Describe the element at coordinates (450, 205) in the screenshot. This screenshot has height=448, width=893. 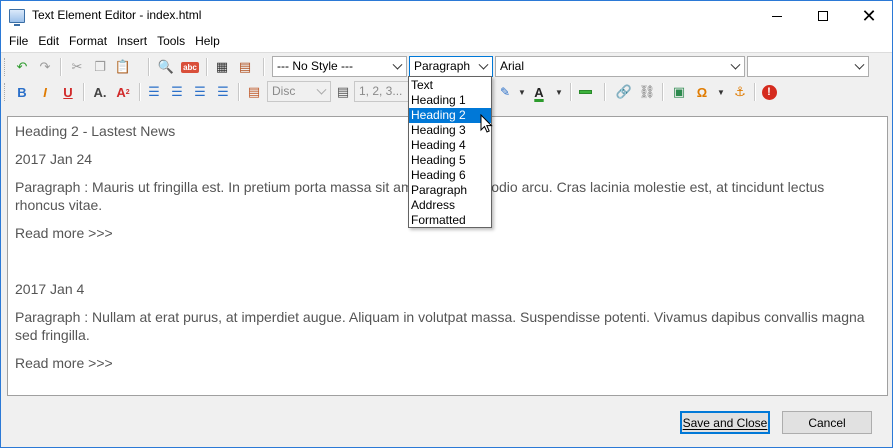
I see `dropdown-option-address: Address` at that location.